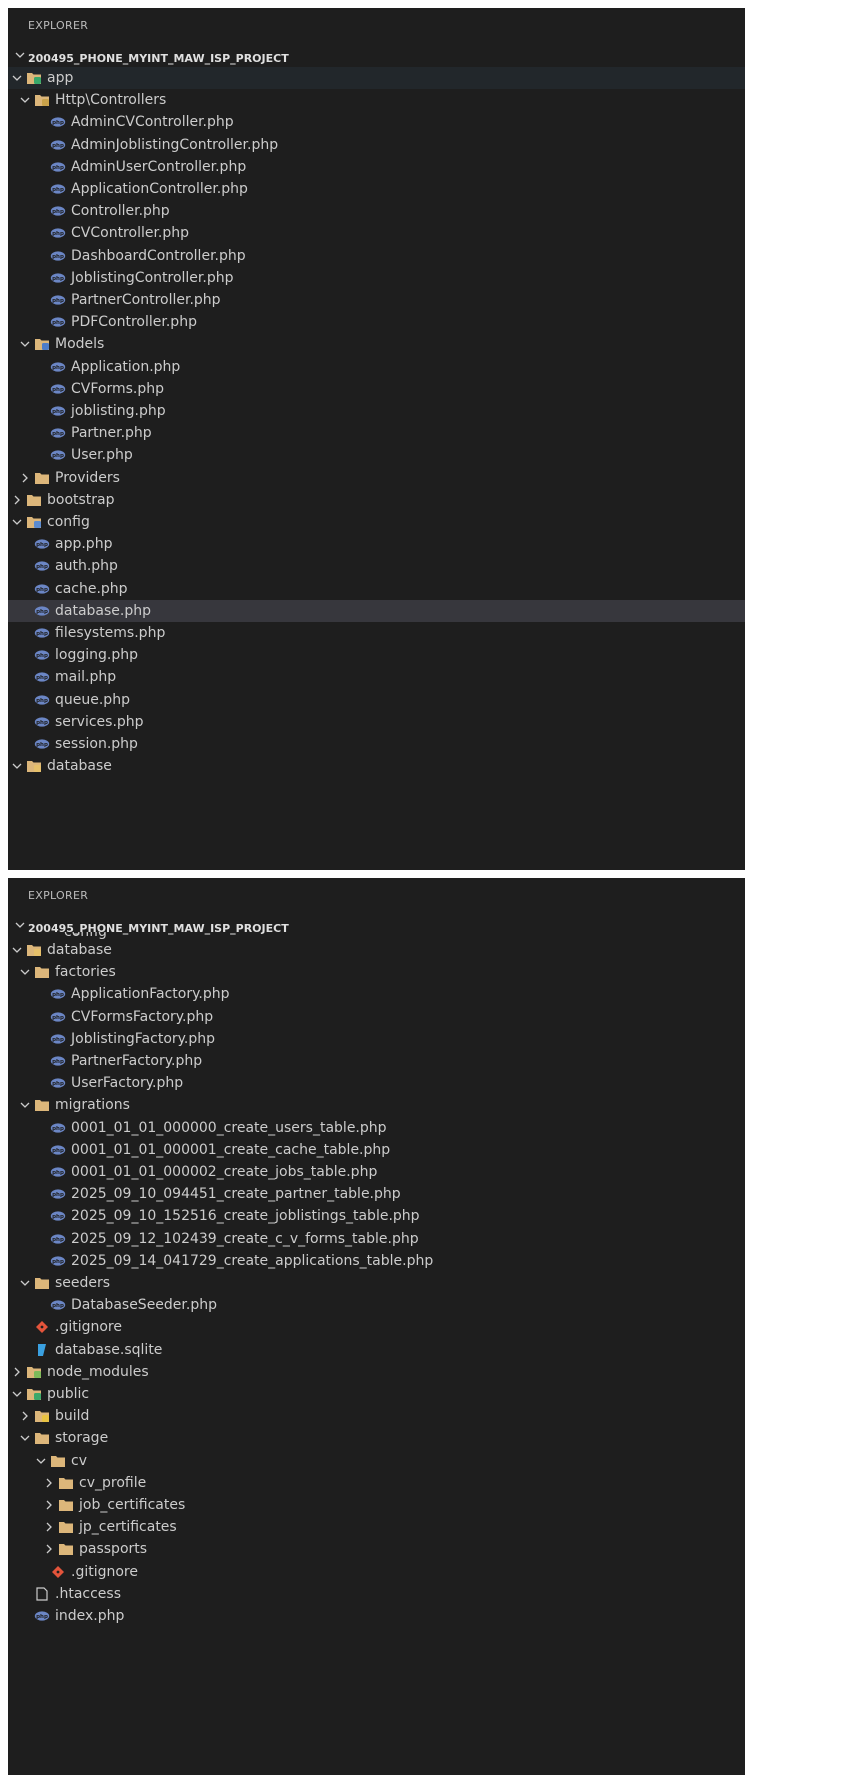 The image size is (845, 1783). What do you see at coordinates (376, 1305) in the screenshot?
I see `tree-row: php DatabaseSeeder.php` at bounding box center [376, 1305].